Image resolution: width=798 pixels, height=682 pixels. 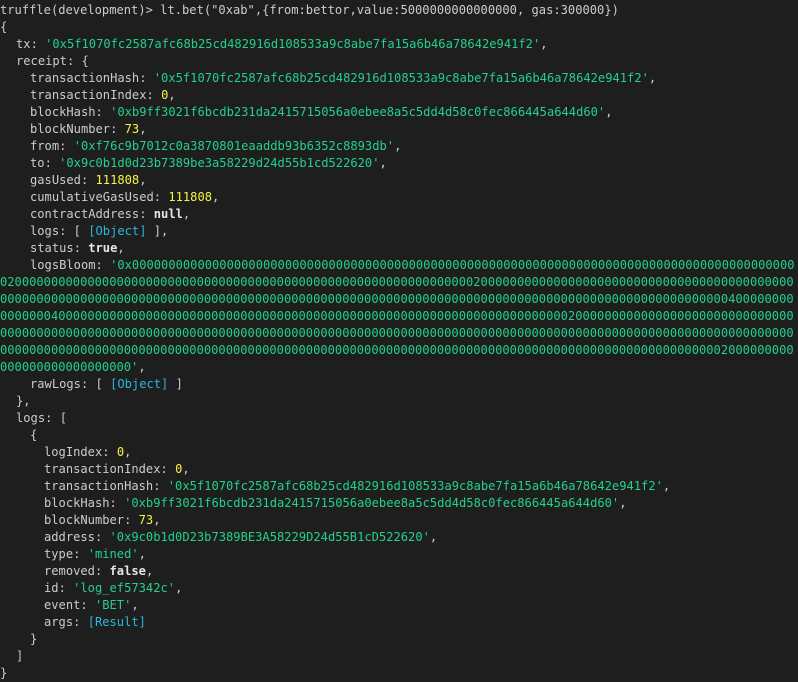 What do you see at coordinates (4, 27) in the screenshot?
I see `open-brace: {` at bounding box center [4, 27].